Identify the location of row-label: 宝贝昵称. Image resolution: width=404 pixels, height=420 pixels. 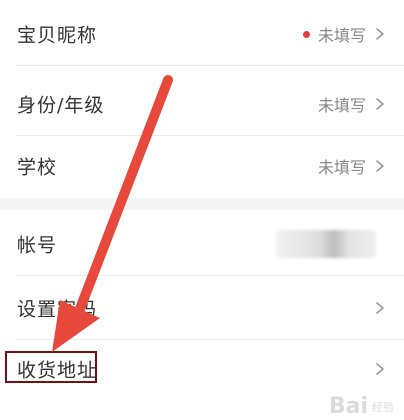
(57, 35).